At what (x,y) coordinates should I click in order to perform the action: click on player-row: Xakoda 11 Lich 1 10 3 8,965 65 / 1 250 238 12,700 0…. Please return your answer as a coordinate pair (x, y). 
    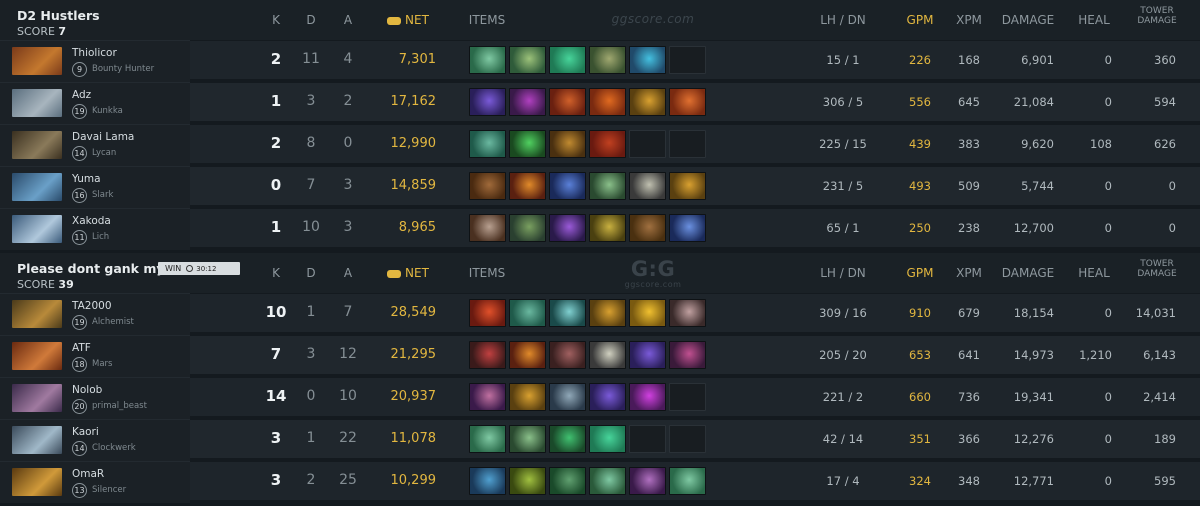
    Looking at the image, I should click on (600, 229).